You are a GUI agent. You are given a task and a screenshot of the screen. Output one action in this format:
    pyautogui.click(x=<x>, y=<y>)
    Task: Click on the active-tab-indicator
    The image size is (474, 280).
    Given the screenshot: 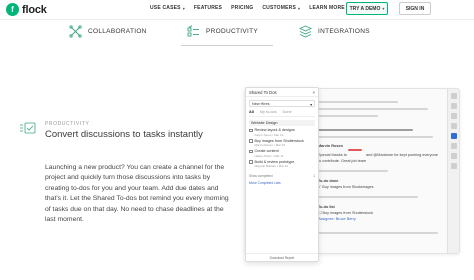 What is the action you would take?
    pyautogui.click(x=227, y=45)
    